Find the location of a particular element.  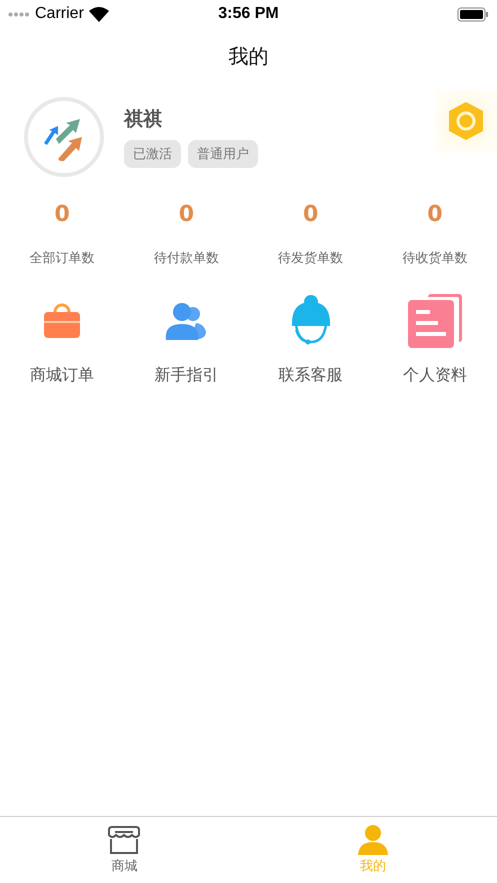

hexagon-icon is located at coordinates (466, 121).